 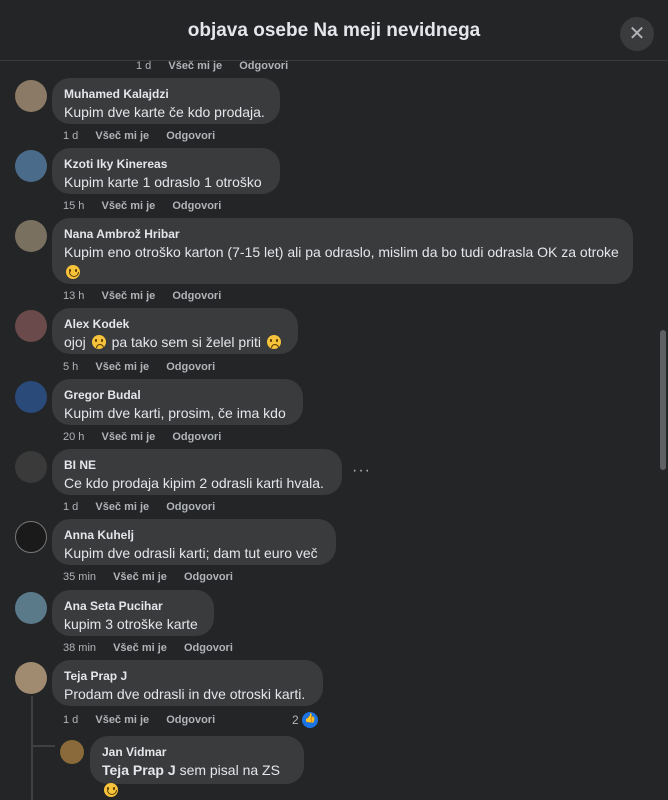 I want to click on comment-author: Anna Kuhelj, so click(x=194, y=535).